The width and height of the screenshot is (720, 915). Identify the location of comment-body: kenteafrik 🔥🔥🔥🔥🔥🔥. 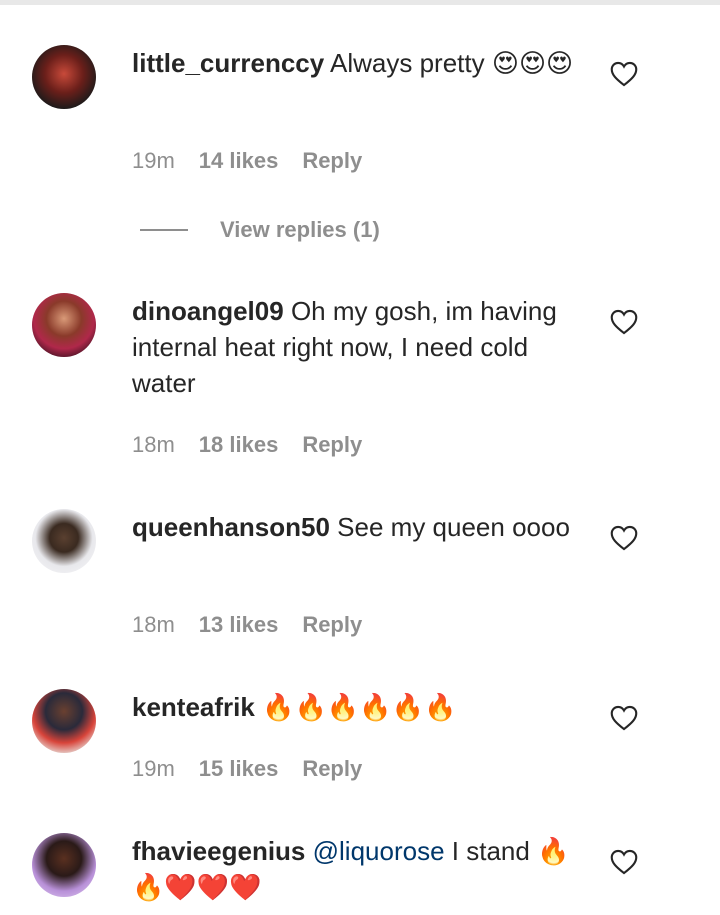
(362, 707).